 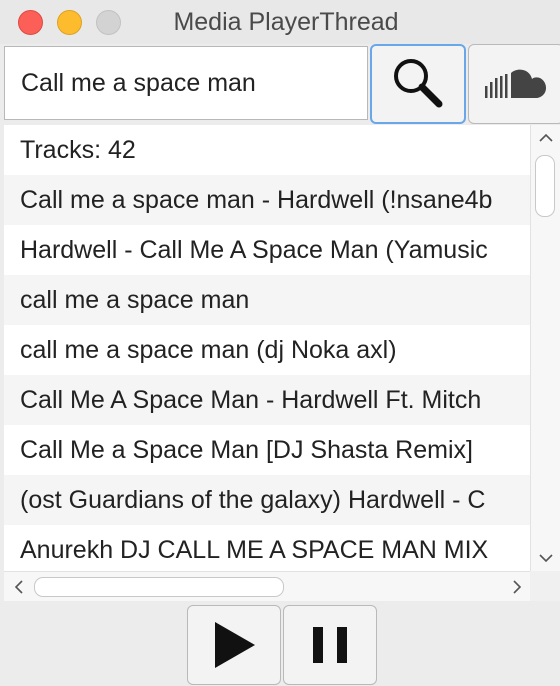 I want to click on track-count: Tracks: 42, so click(x=78, y=150).